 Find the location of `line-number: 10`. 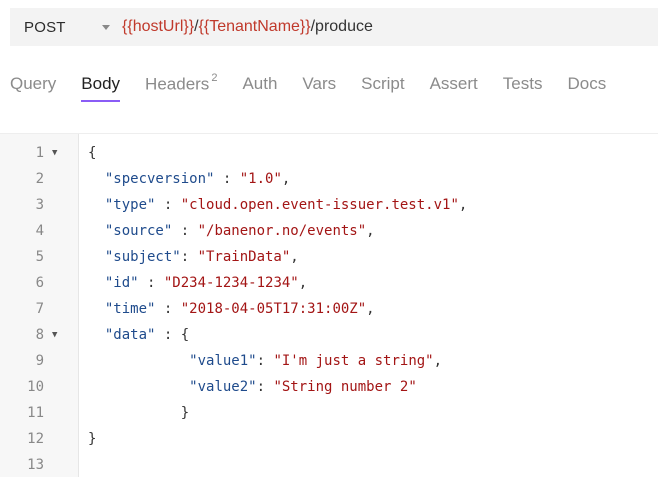

line-number: 10 is located at coordinates (35, 387).